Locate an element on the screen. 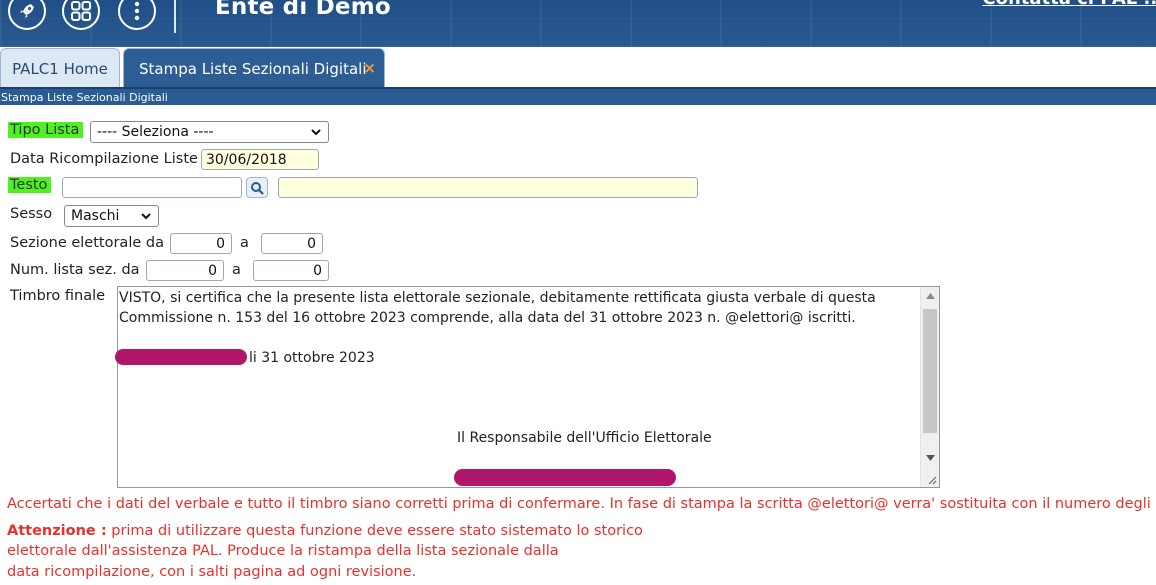 The height and width of the screenshot is (585, 1156). search-icon is located at coordinates (257, 188).